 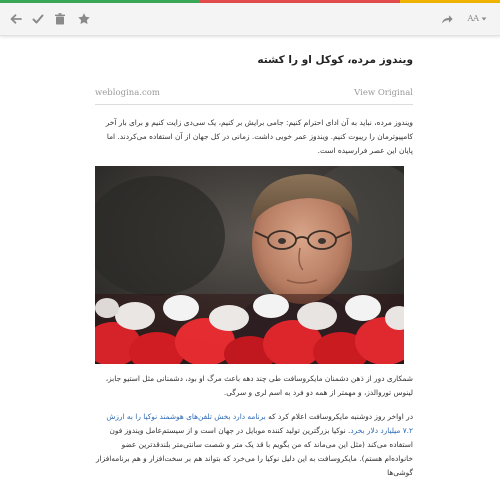 I want to click on text-size-icon: AA, so click(x=477, y=19).